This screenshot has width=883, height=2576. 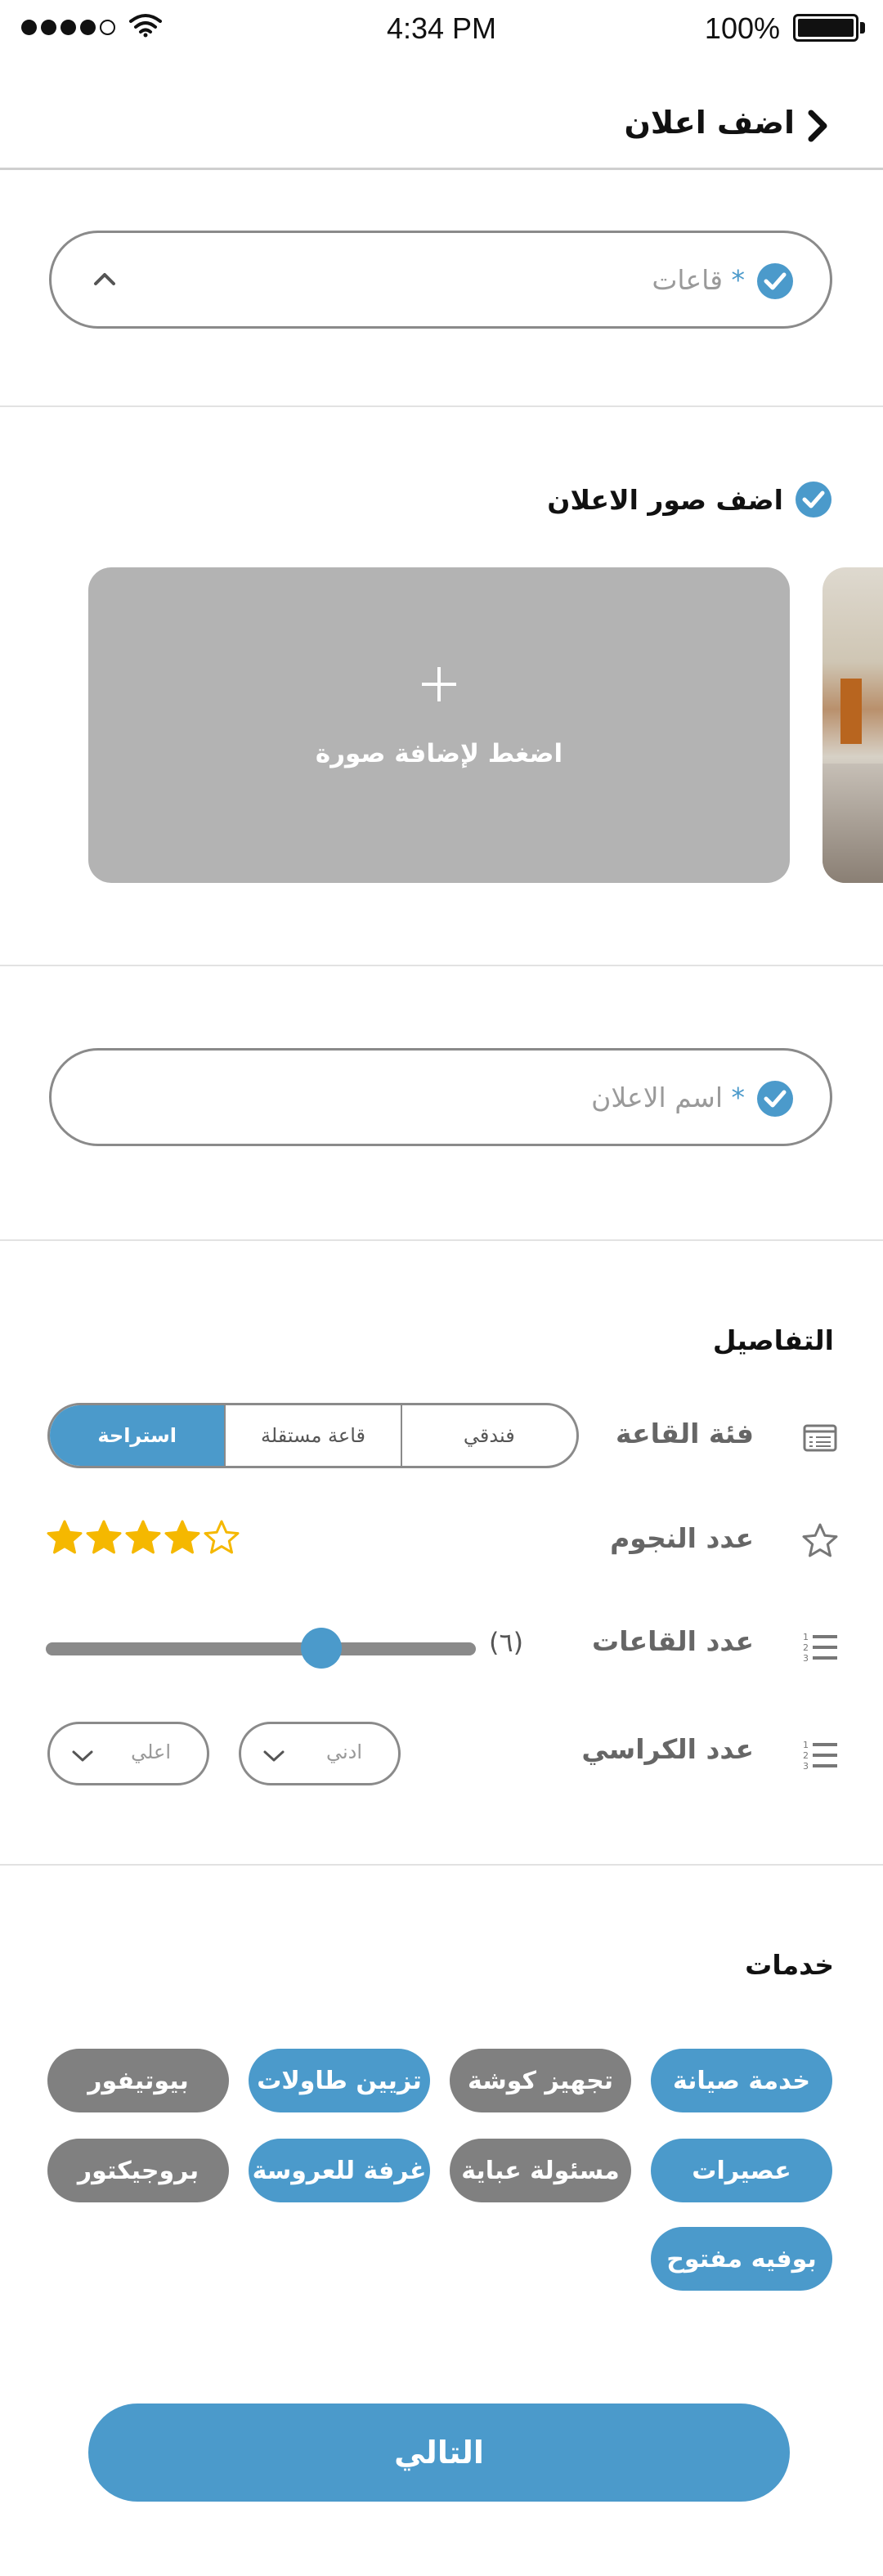 What do you see at coordinates (698, 280) in the screenshot?
I see `category-label: * قاعات` at bounding box center [698, 280].